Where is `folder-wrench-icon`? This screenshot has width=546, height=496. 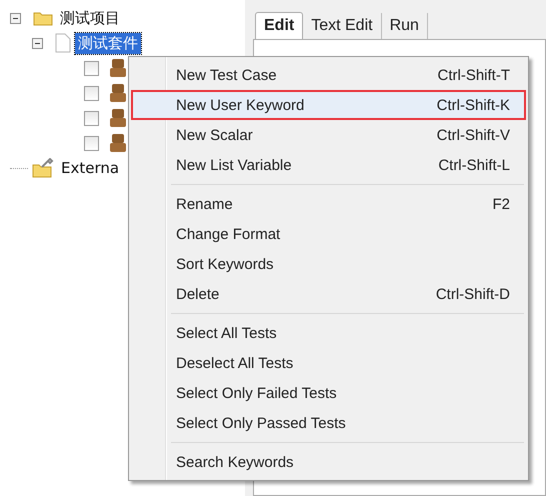 folder-wrench-icon is located at coordinates (43, 168).